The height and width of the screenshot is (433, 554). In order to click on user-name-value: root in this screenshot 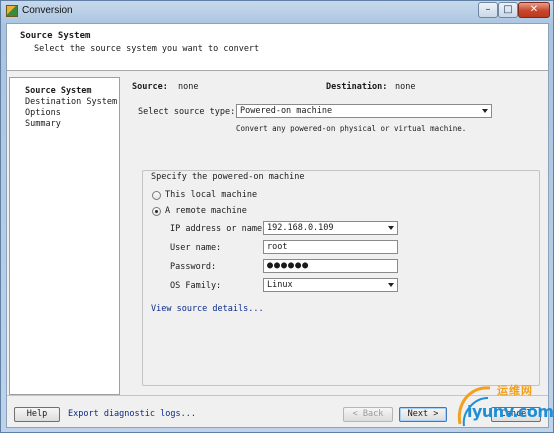, I will do `click(277, 247)`.